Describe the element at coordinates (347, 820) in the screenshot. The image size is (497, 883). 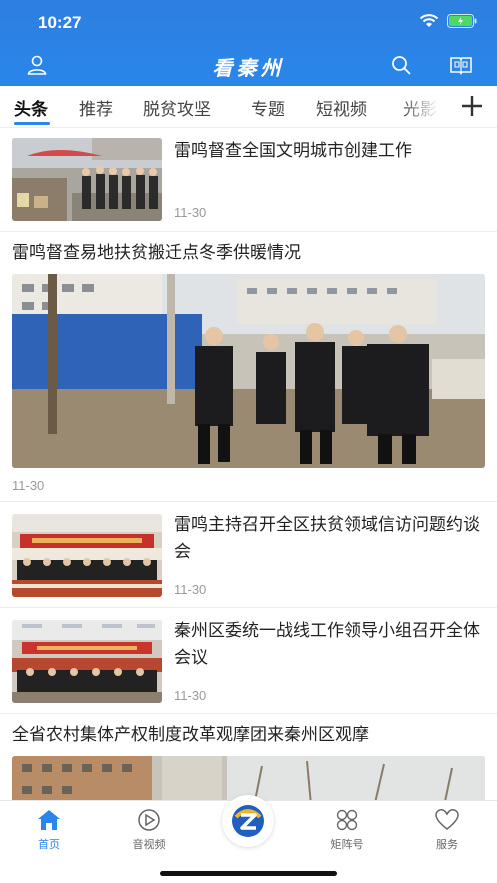
I see `matrix-icon` at that location.